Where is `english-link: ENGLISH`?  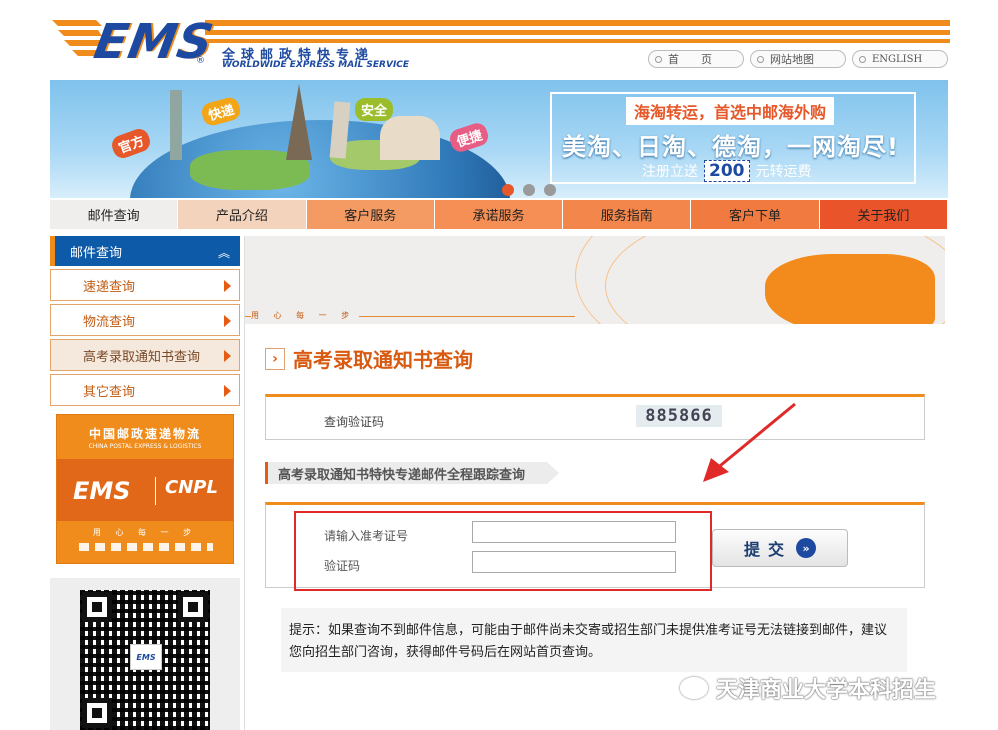
english-link: ENGLISH is located at coordinates (900, 59).